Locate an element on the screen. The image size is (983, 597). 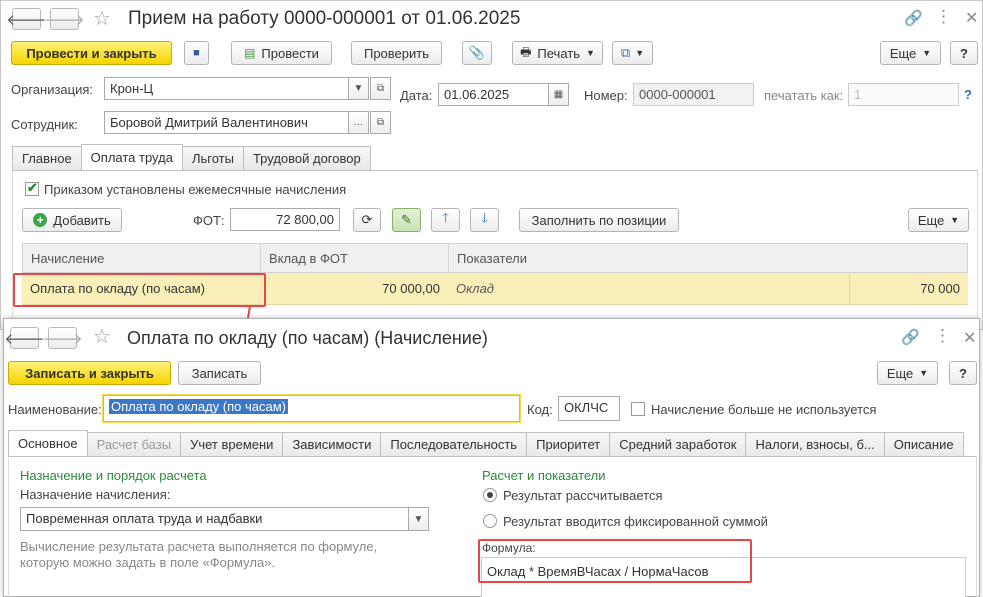
purpose-label: Назначение начисления: is located at coordinates (95, 494).